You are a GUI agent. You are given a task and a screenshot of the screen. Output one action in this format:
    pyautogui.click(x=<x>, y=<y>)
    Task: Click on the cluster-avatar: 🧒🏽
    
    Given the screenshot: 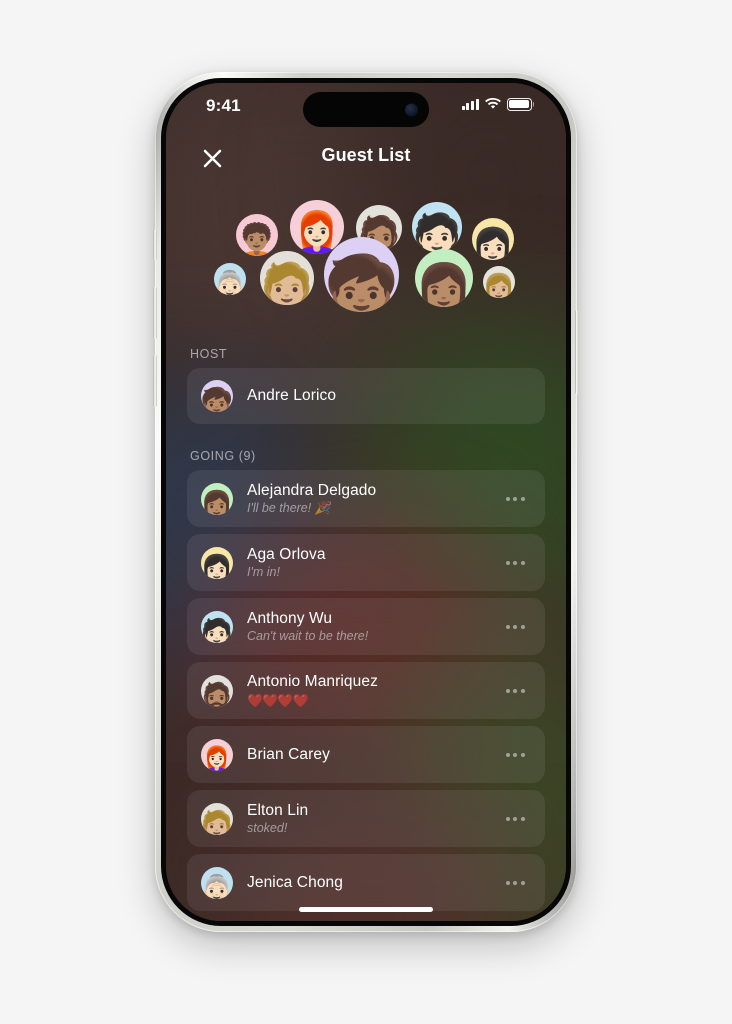 What is the action you would take?
    pyautogui.click(x=361, y=274)
    